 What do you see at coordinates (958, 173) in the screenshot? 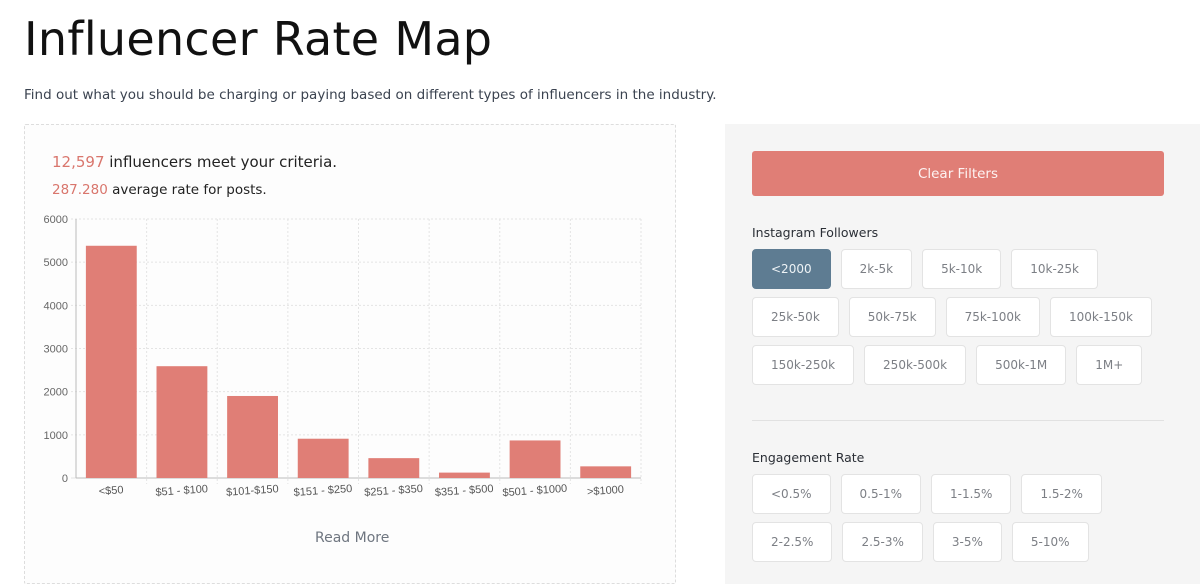
I see `clear-filters-button: Clear Filters` at bounding box center [958, 173].